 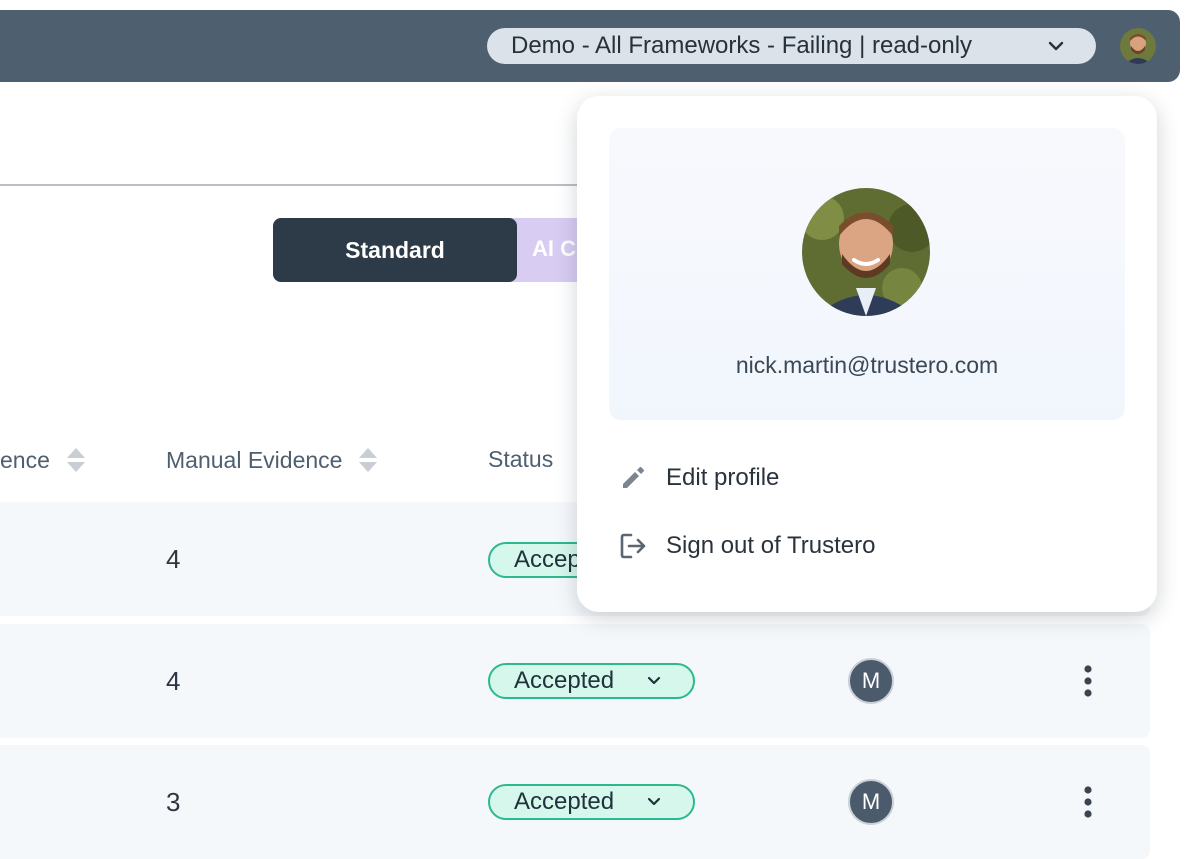 I want to click on table-row: 3 Accepted M, so click(x=575, y=802).